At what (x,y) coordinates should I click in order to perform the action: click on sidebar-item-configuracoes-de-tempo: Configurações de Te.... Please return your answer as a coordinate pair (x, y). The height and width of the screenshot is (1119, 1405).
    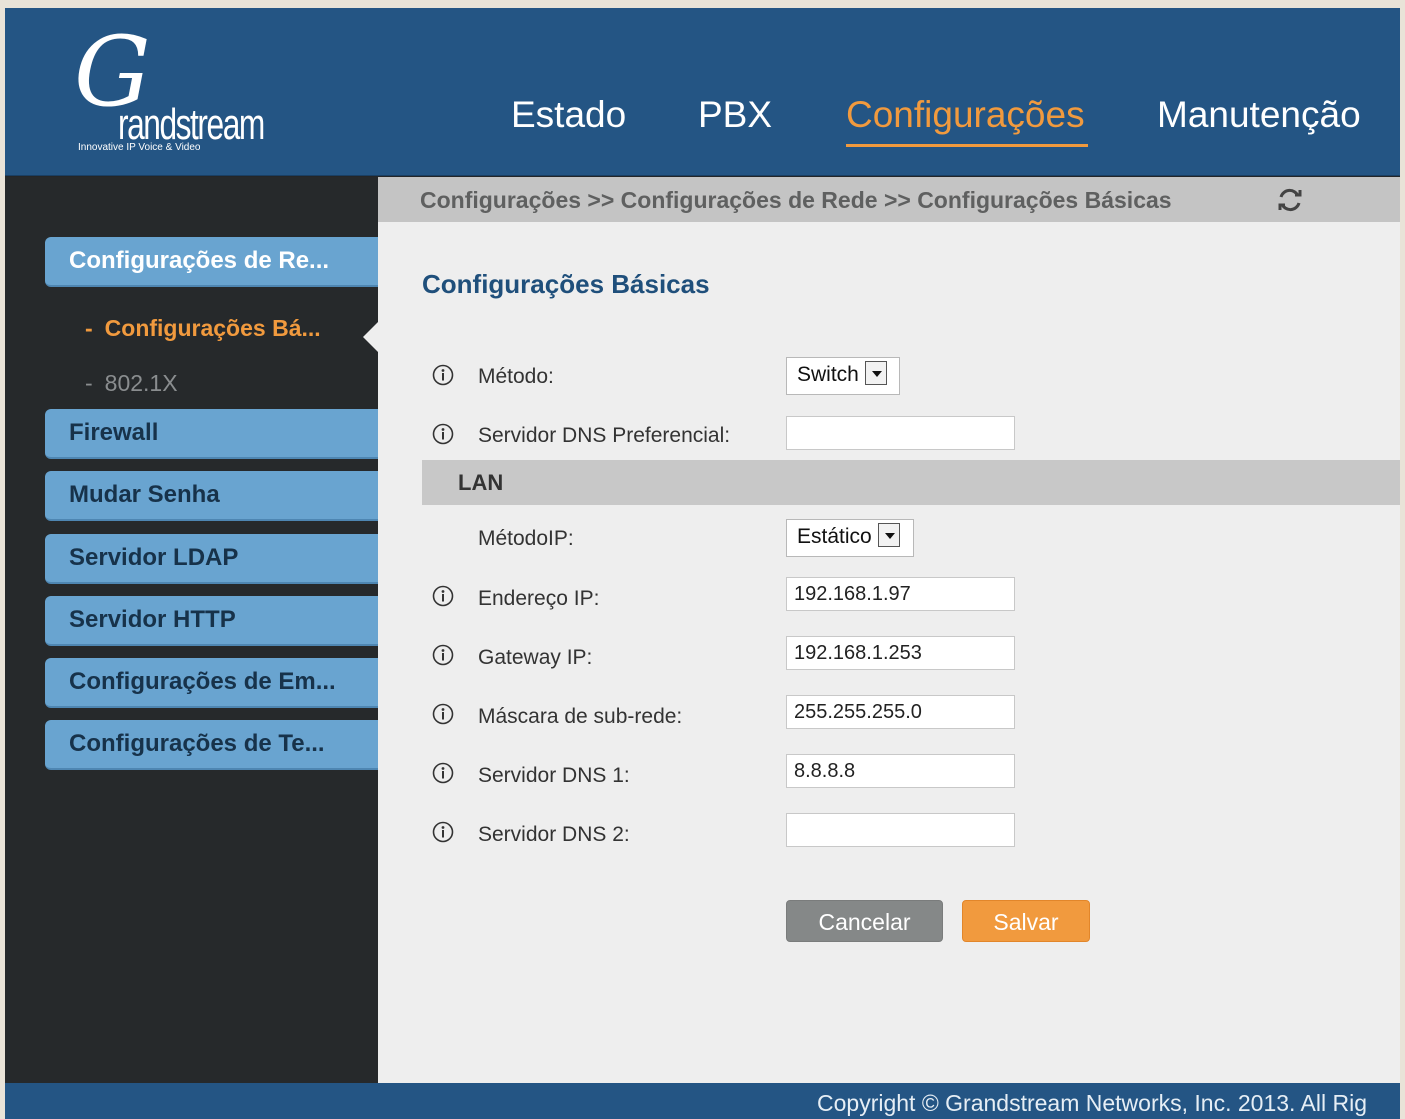
    Looking at the image, I should click on (211, 745).